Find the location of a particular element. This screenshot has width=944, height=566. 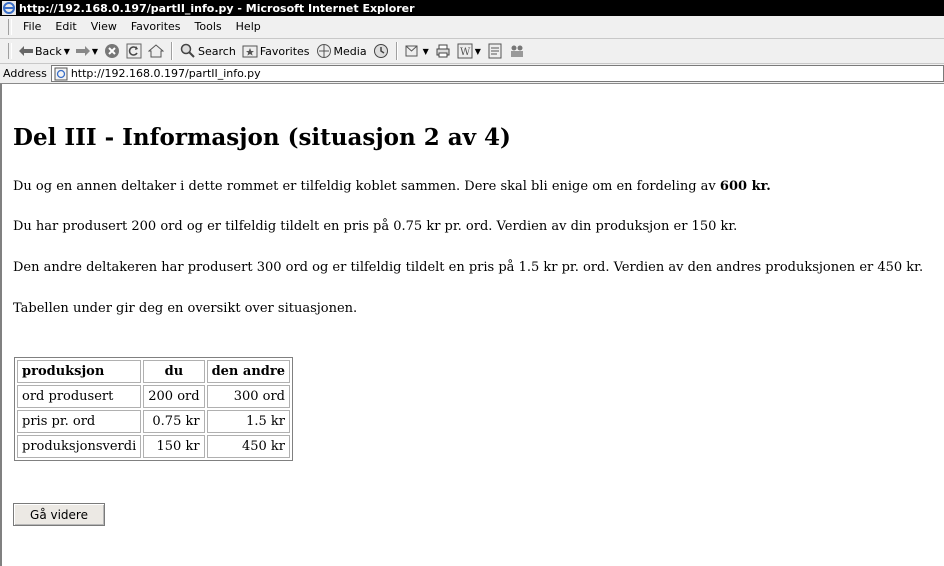

discuss-button is located at coordinates (495, 51).